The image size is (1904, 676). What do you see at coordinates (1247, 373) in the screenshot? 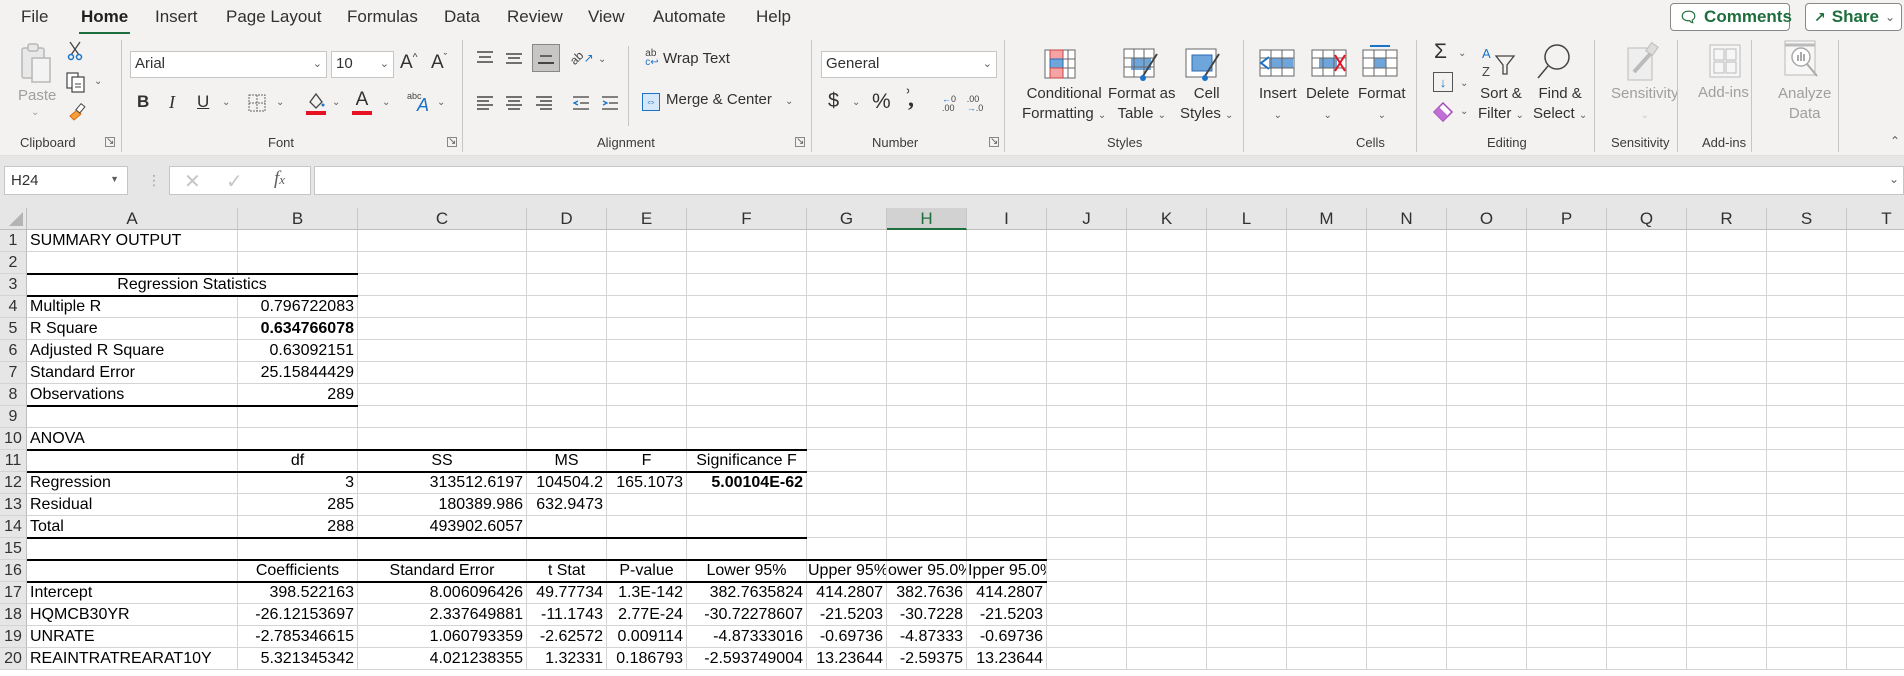
I see `cell-l7` at bounding box center [1247, 373].